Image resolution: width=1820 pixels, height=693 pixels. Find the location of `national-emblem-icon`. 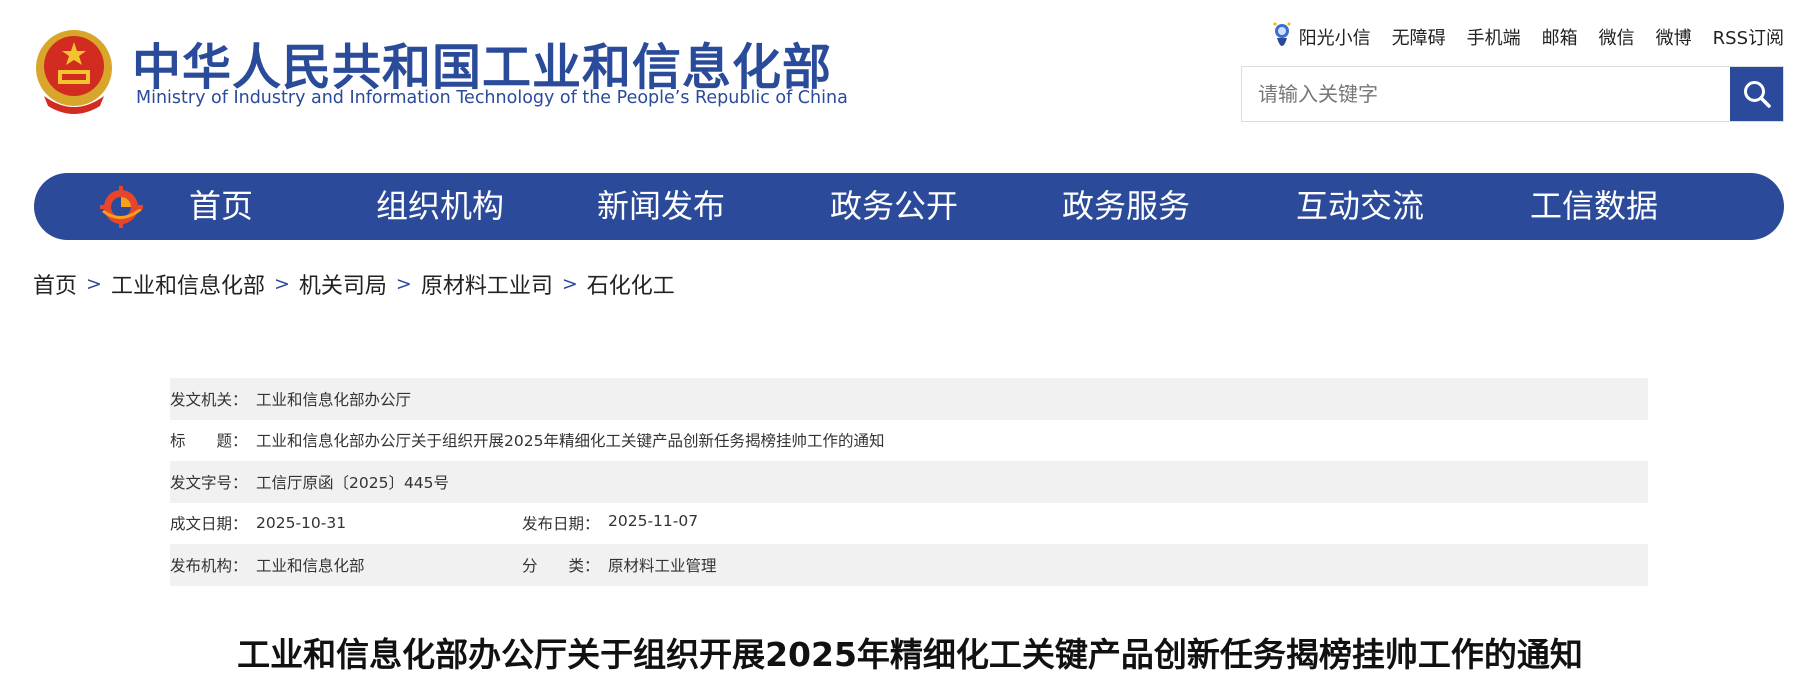

national-emblem-icon is located at coordinates (74, 71).